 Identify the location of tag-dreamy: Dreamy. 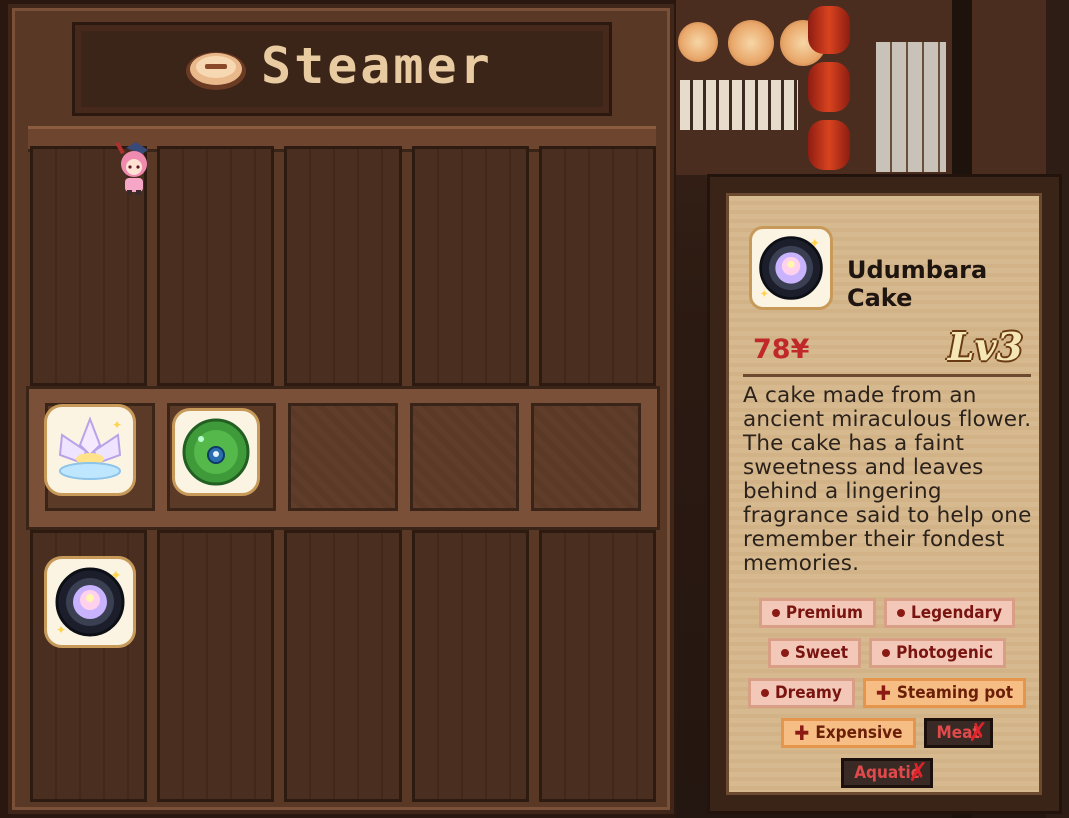
(801, 693).